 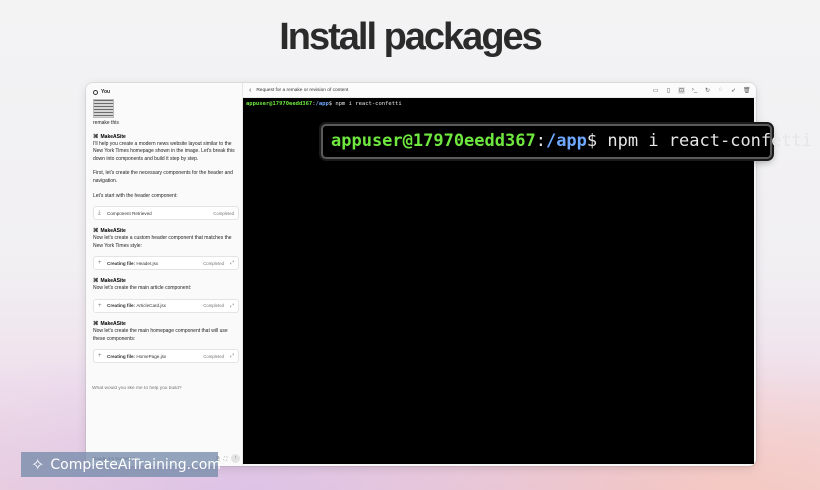 I want to click on chat-icon: ◌, so click(x=720, y=90).